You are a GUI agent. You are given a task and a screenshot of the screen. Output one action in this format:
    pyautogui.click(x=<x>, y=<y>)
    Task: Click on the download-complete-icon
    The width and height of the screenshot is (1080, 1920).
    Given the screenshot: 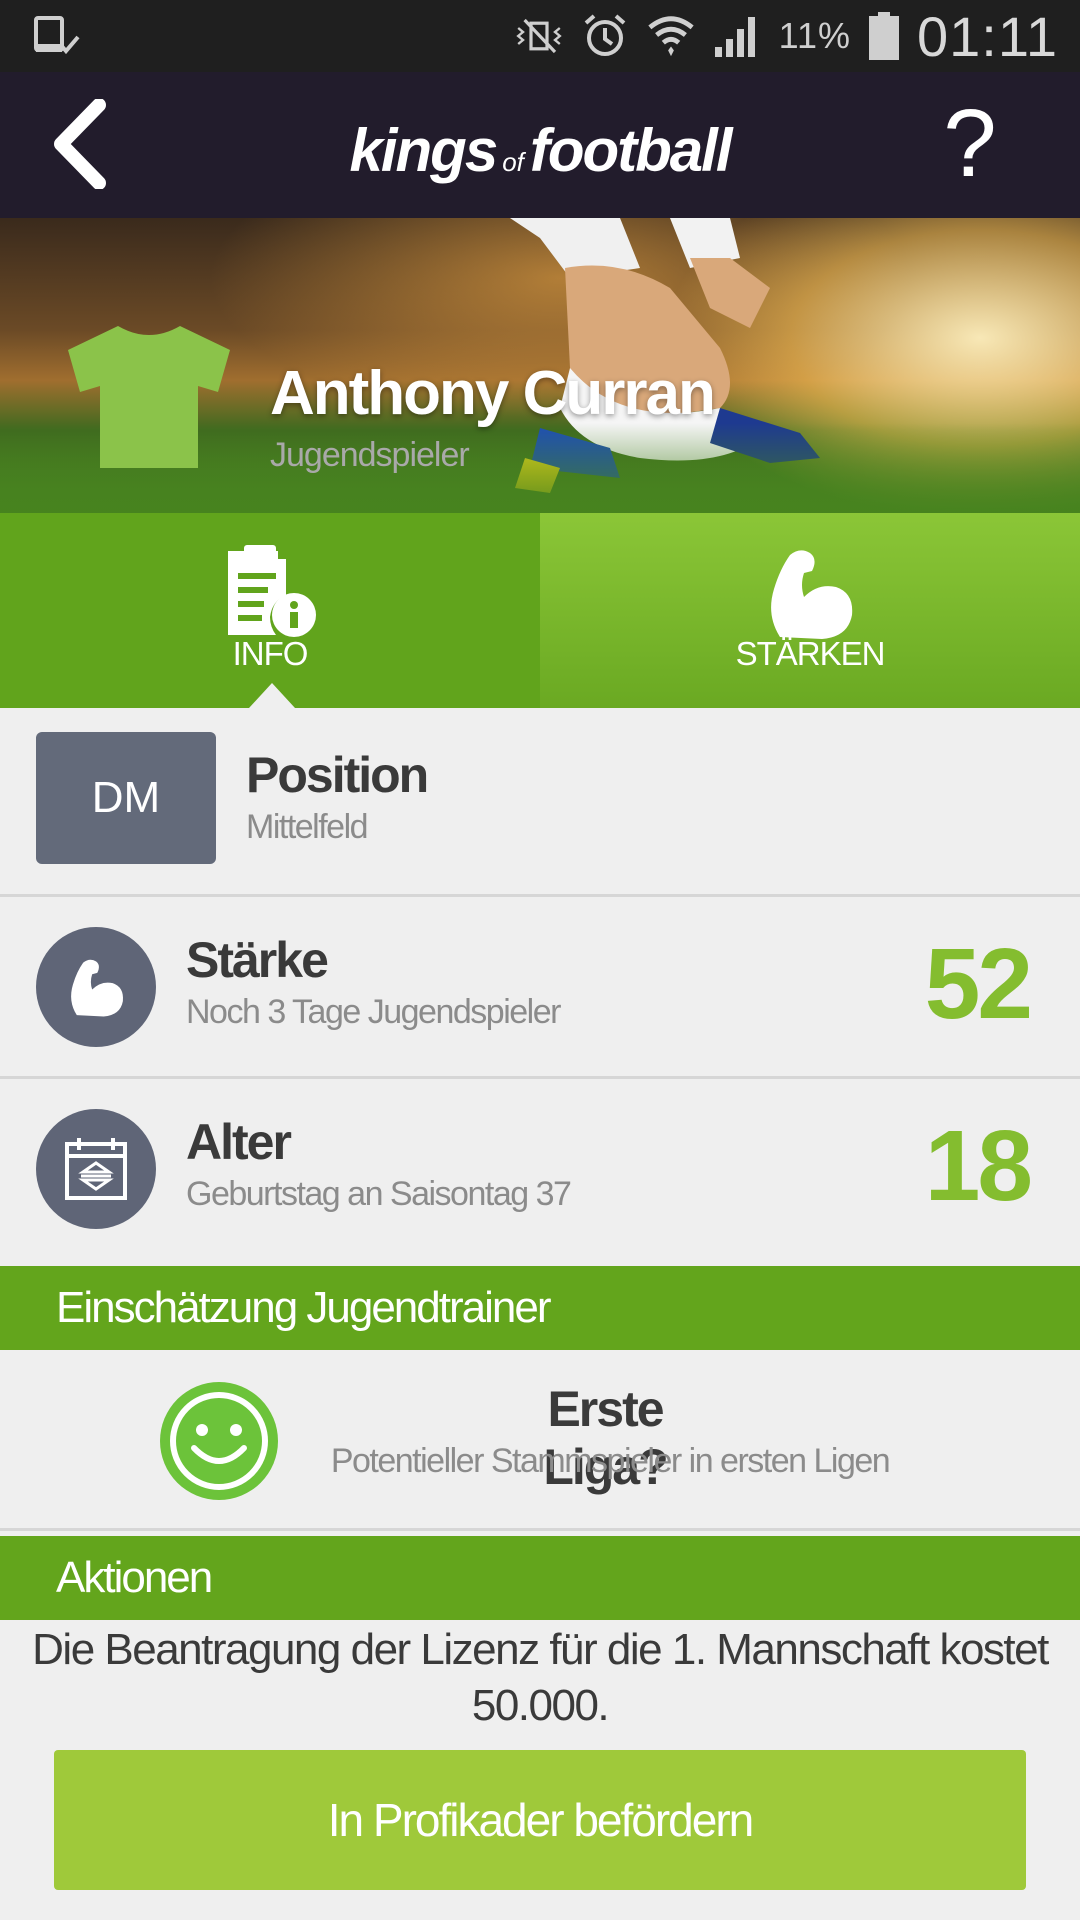 What is the action you would take?
    pyautogui.click(x=57, y=37)
    